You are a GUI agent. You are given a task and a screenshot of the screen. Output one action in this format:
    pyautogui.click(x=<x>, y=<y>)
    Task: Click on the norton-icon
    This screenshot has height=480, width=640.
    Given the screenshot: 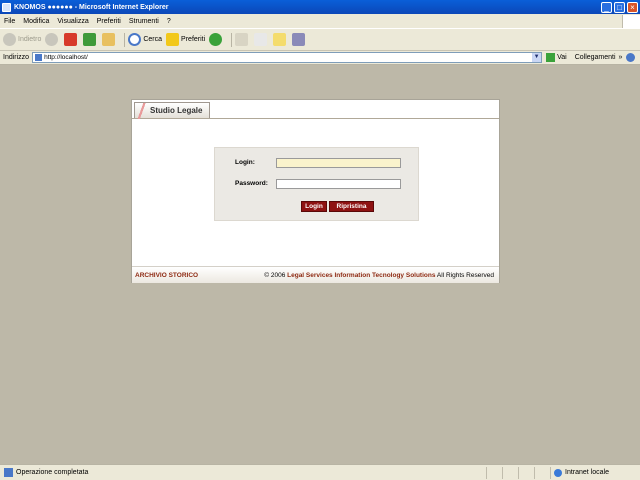 What is the action you would take?
    pyautogui.click(x=631, y=57)
    